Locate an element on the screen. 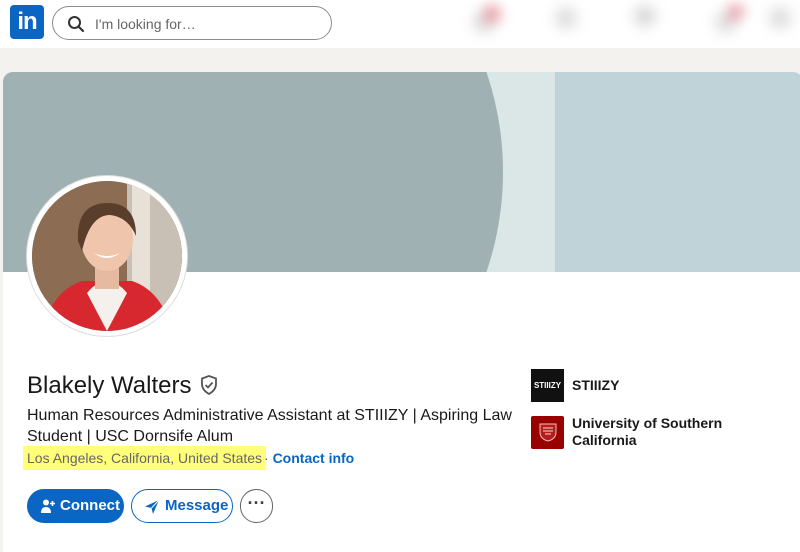 The image size is (800, 552). more-icon: ··· is located at coordinates (256, 503).